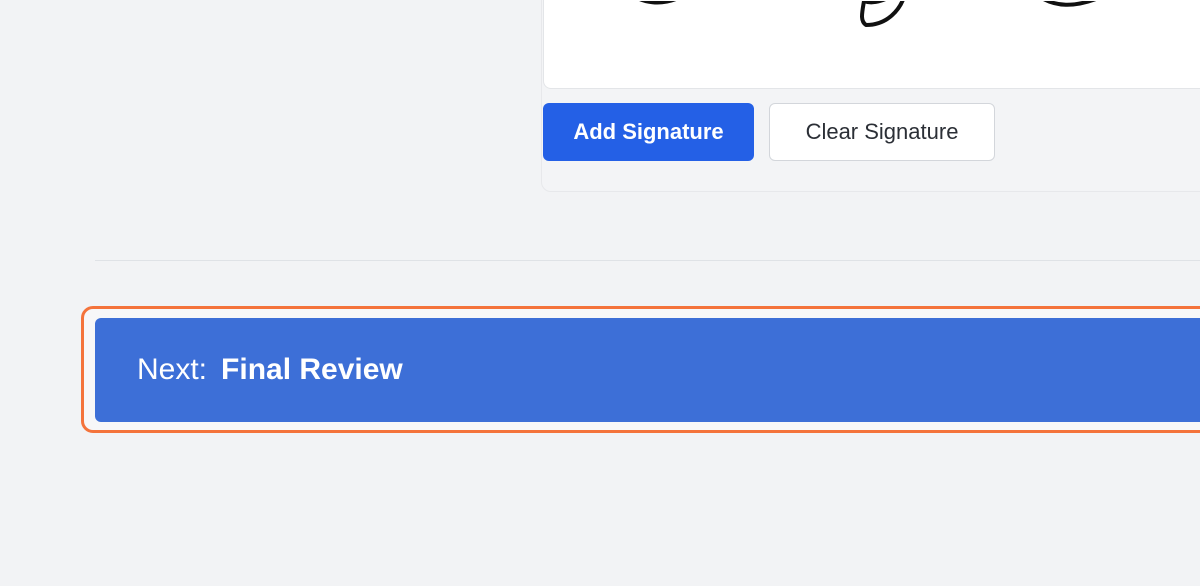 This screenshot has height=586, width=1200. Describe the element at coordinates (172, 369) in the screenshot. I see `next-step-prefix: Next:` at that location.